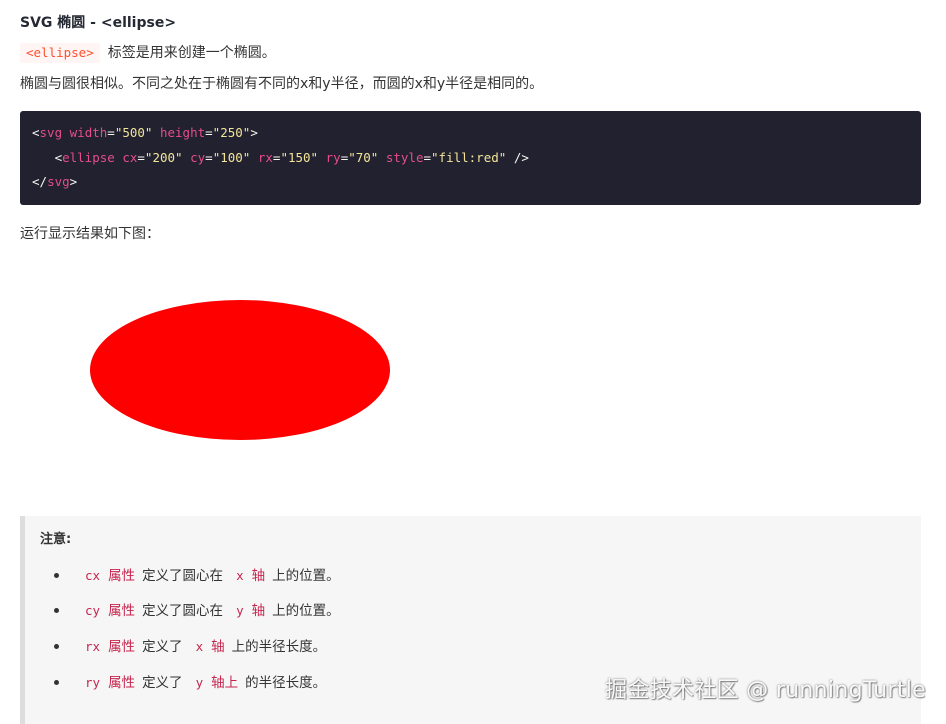 This screenshot has height=724, width=946. What do you see at coordinates (90, 234) in the screenshot?
I see `result-caption: 运行显示结果如下图：` at bounding box center [90, 234].